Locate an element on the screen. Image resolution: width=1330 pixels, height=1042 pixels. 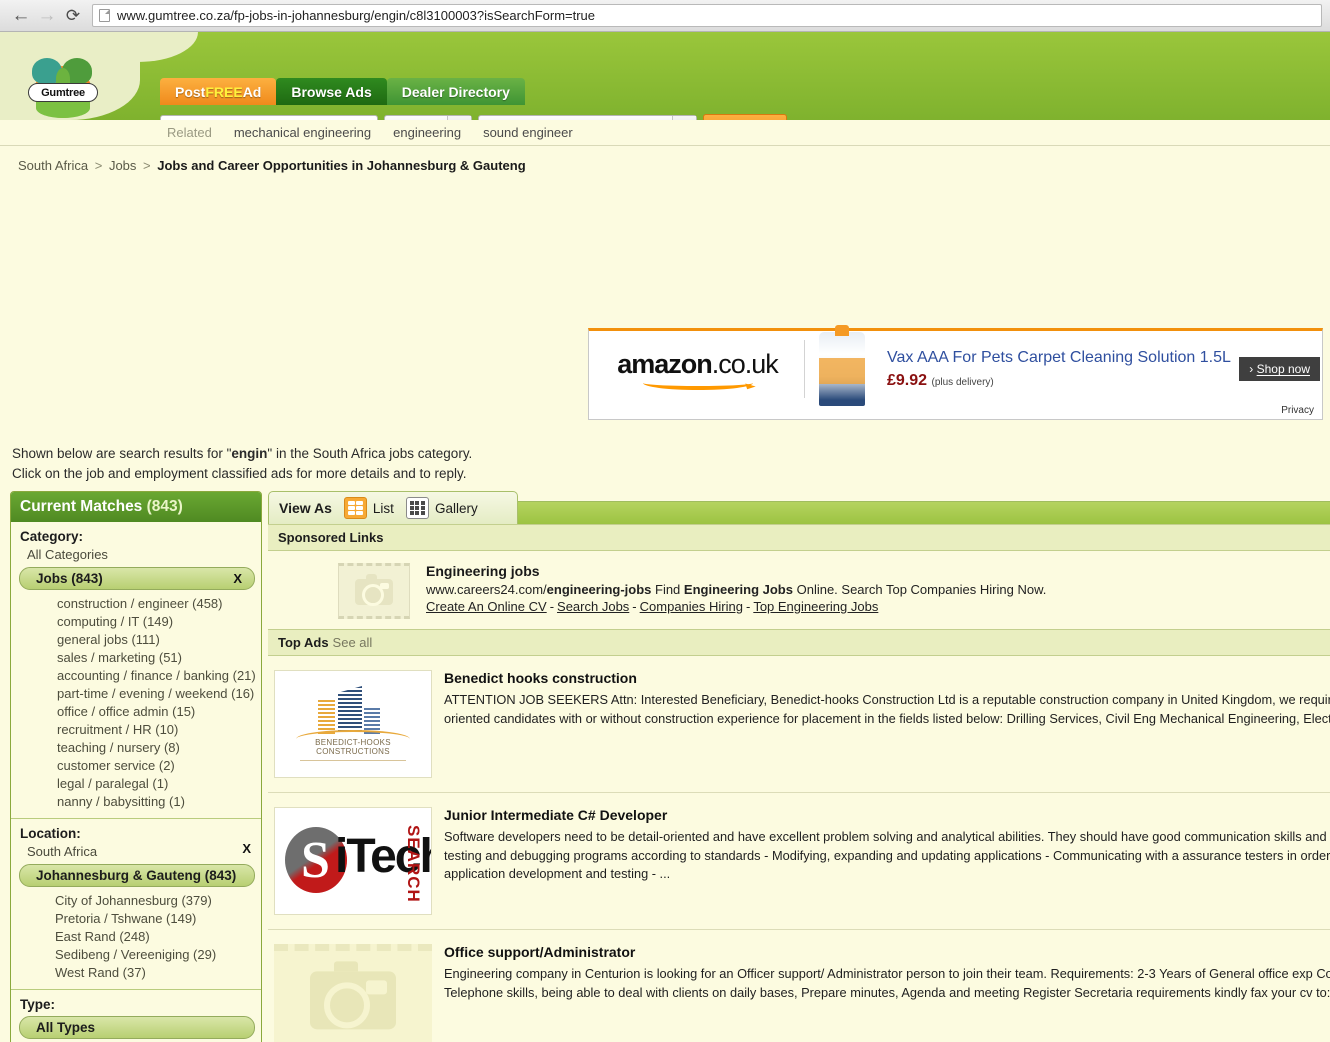
top-ads-see-all-link: See all is located at coordinates (353, 642).